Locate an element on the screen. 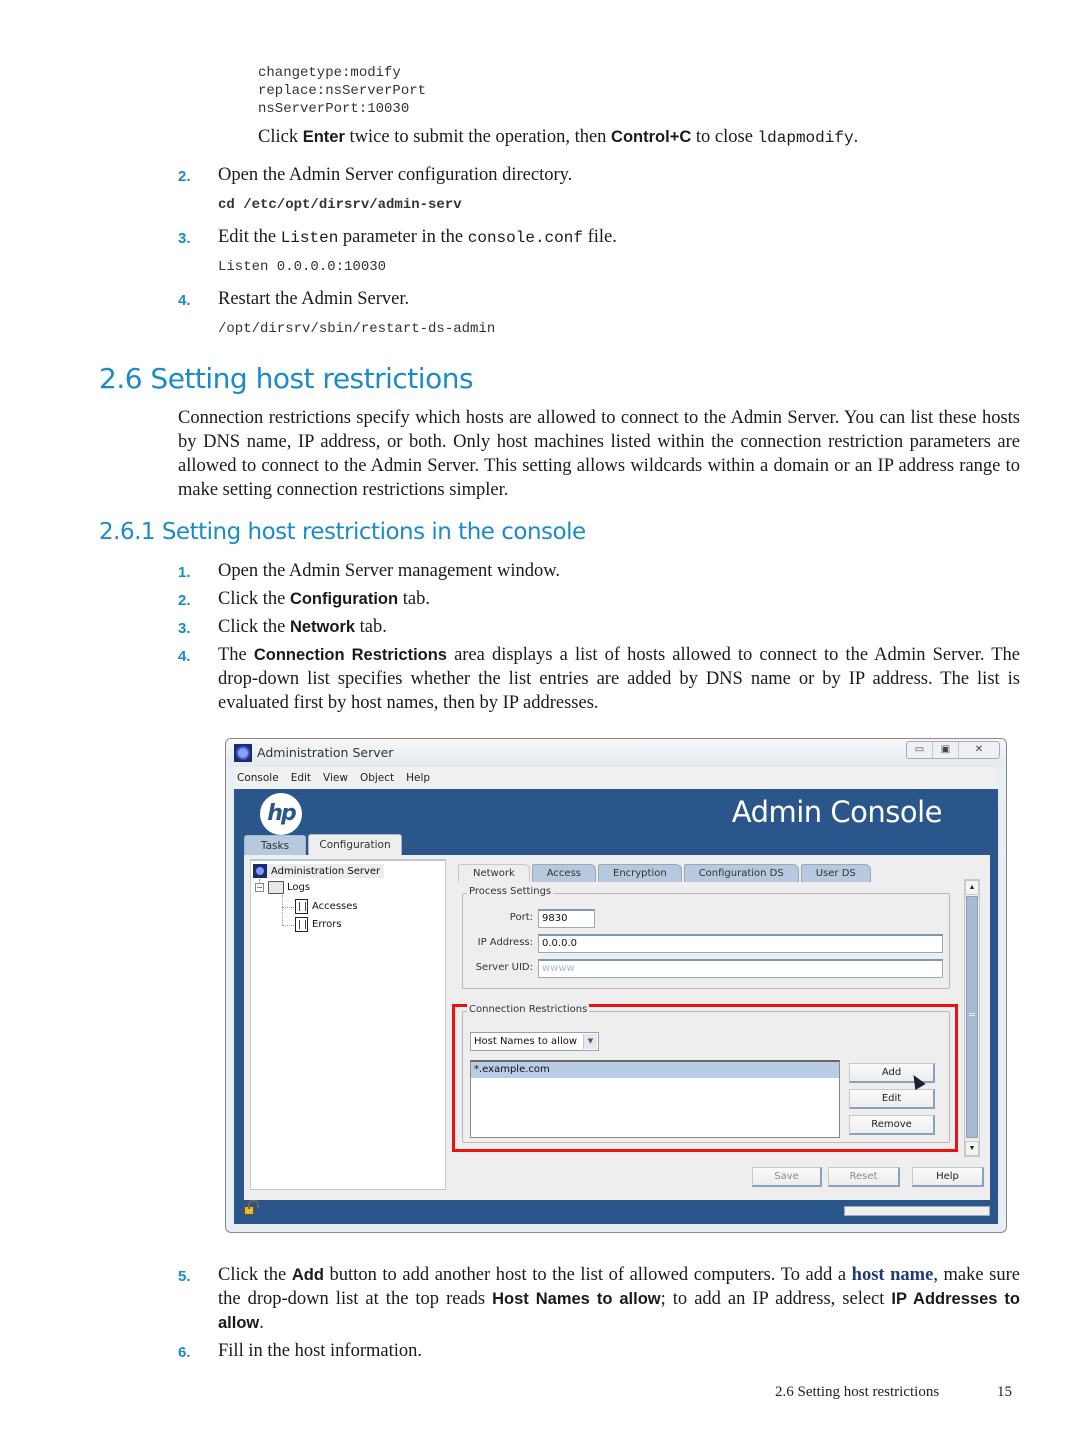  text: The is located at coordinates (236, 655).